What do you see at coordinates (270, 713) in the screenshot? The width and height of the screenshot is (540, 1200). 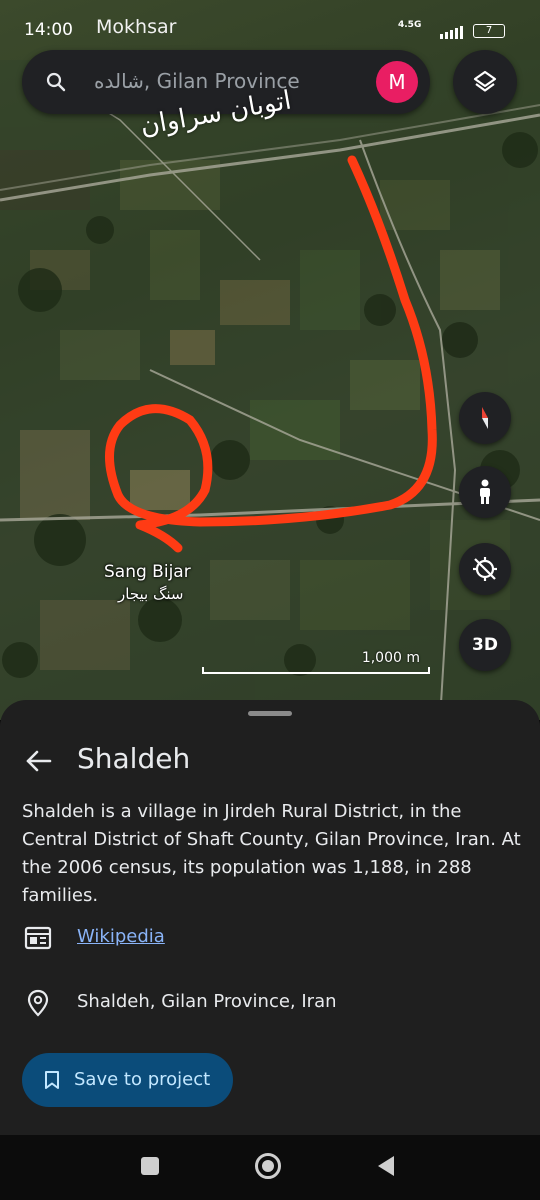 I see `drag-handle` at bounding box center [270, 713].